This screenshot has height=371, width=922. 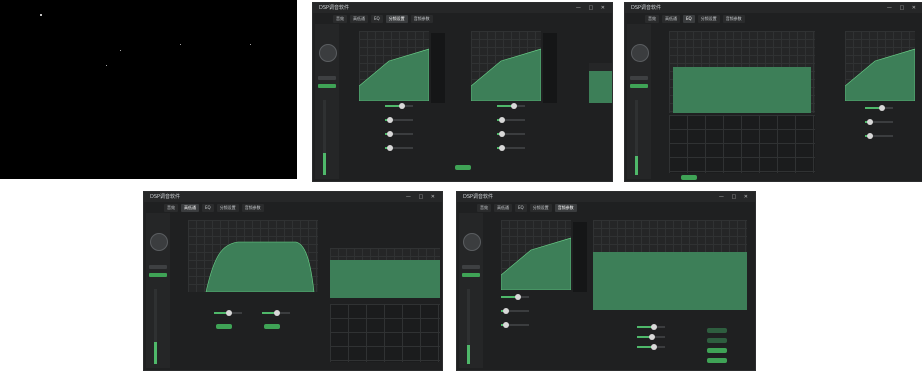 I want to click on filter-plot, so click(x=253, y=256).